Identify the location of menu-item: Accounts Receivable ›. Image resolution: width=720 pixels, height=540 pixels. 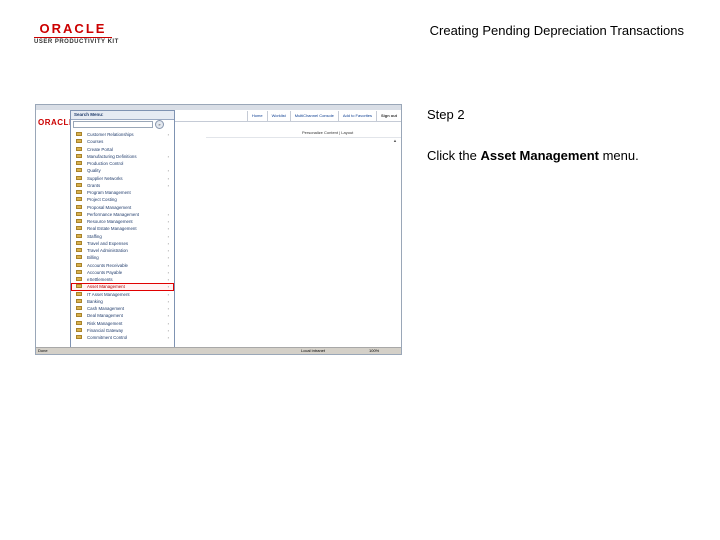
(122, 265).